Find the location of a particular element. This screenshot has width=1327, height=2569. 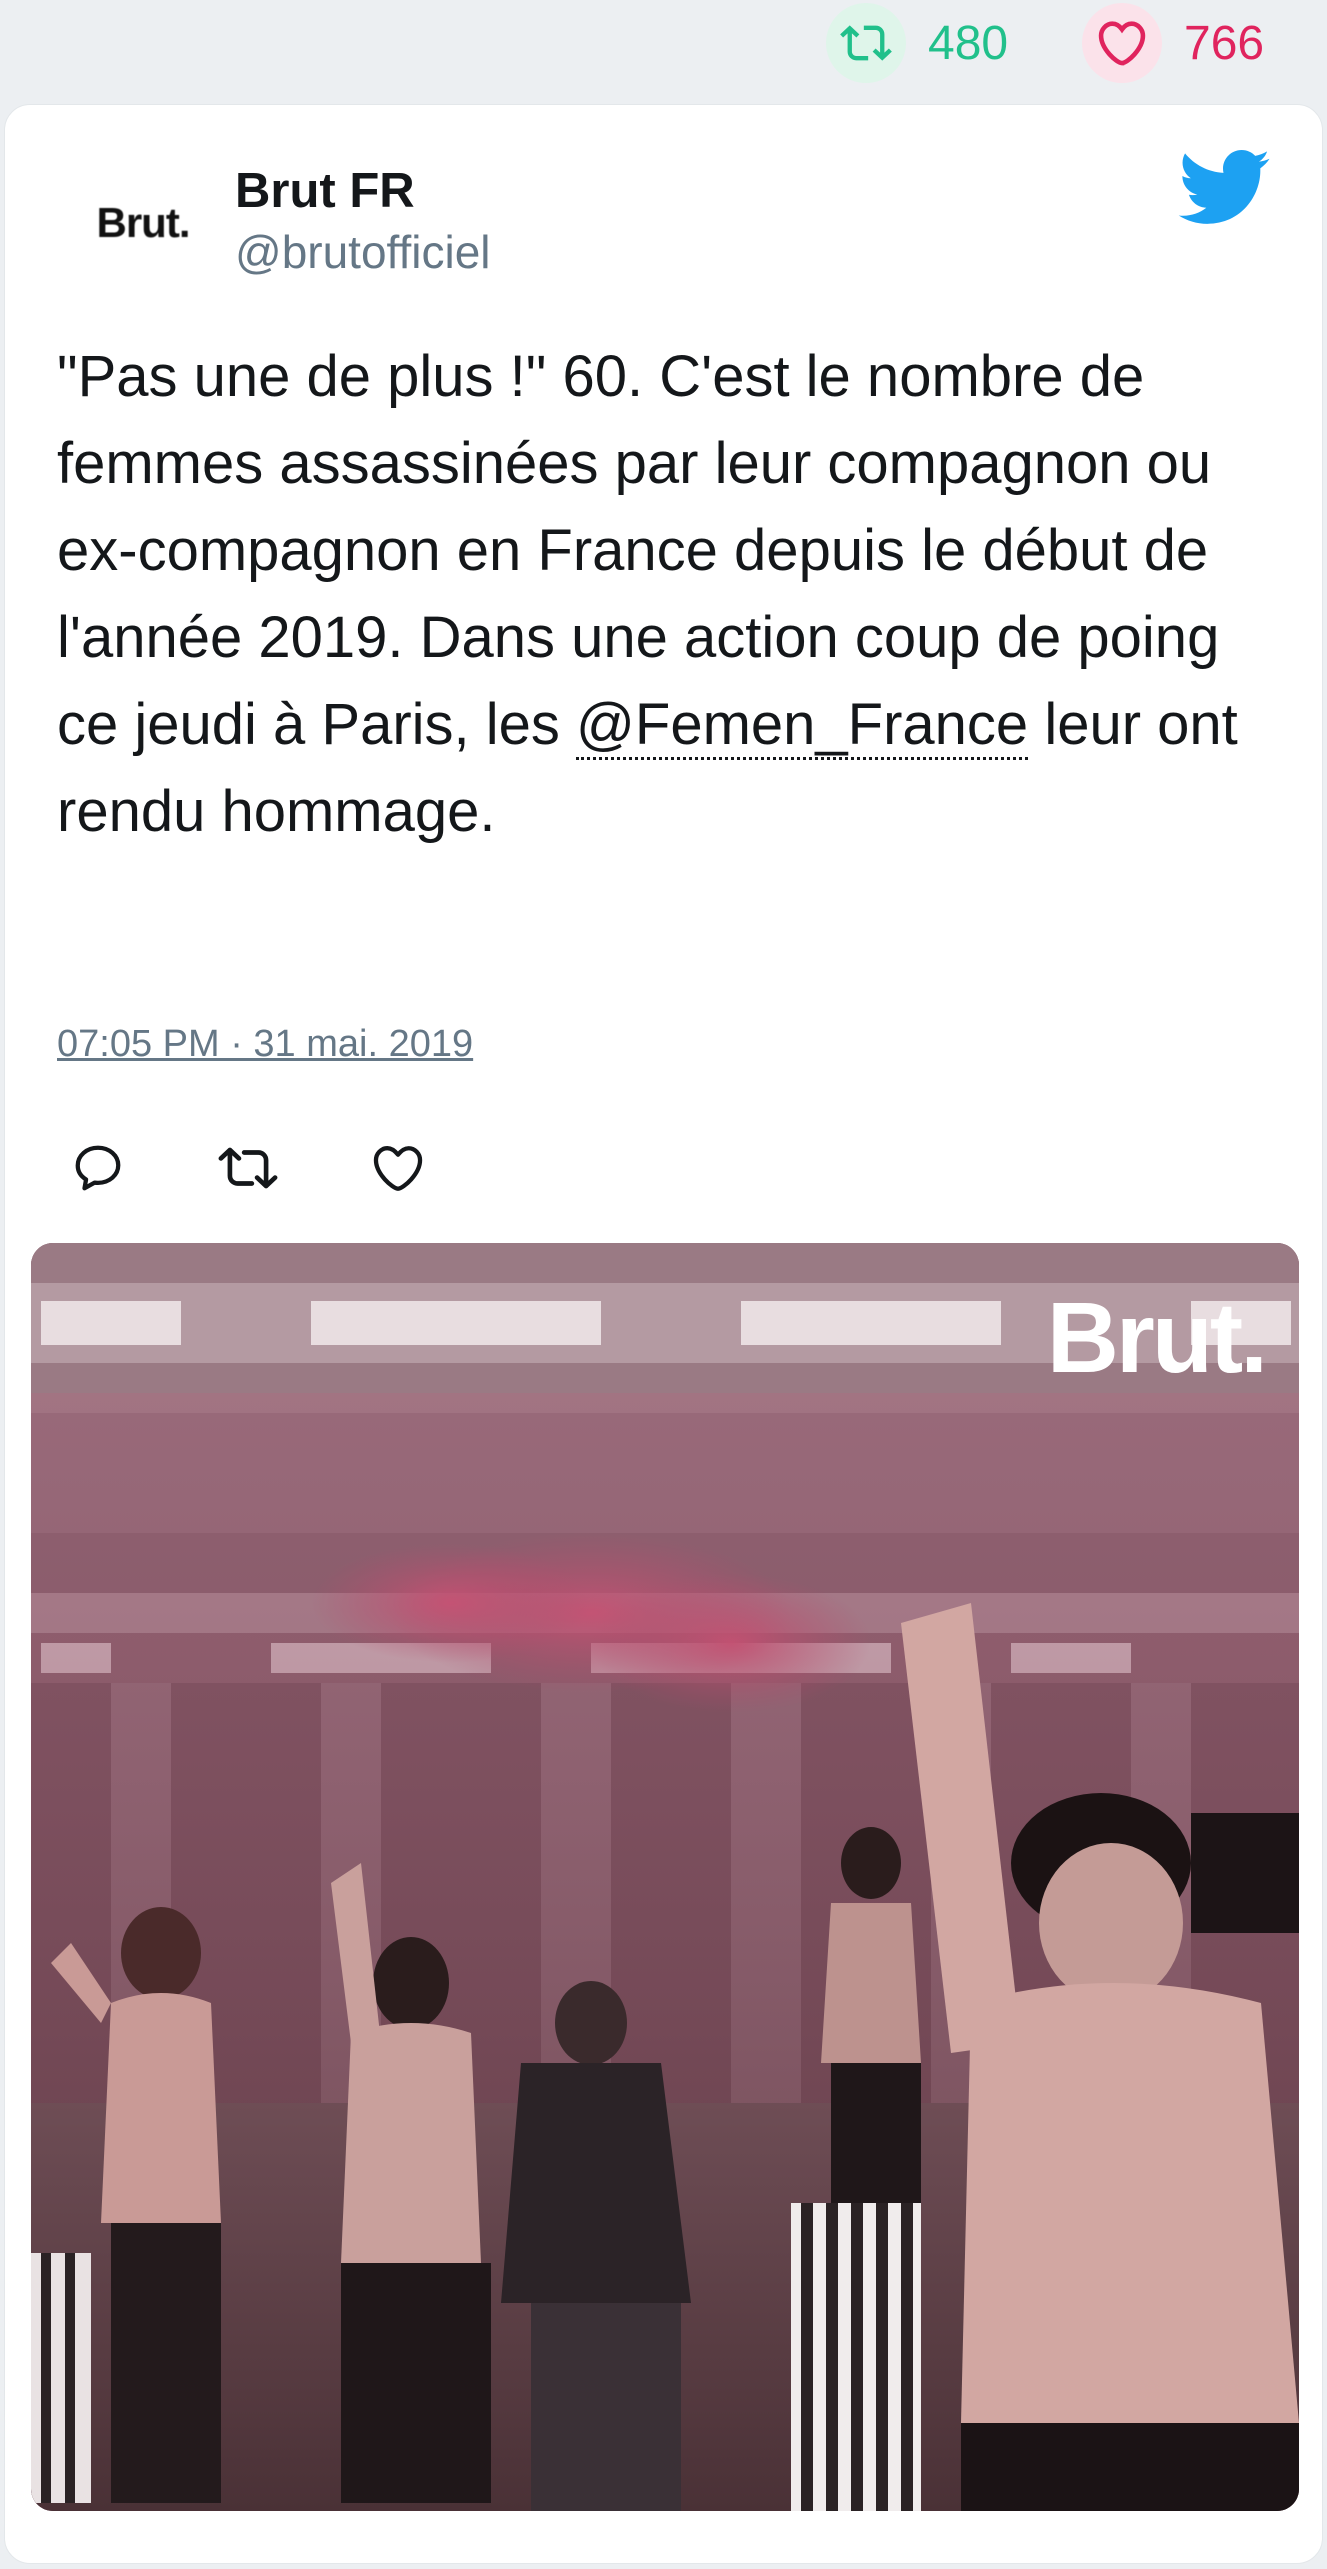

striped-pillar is located at coordinates (856, 2357).